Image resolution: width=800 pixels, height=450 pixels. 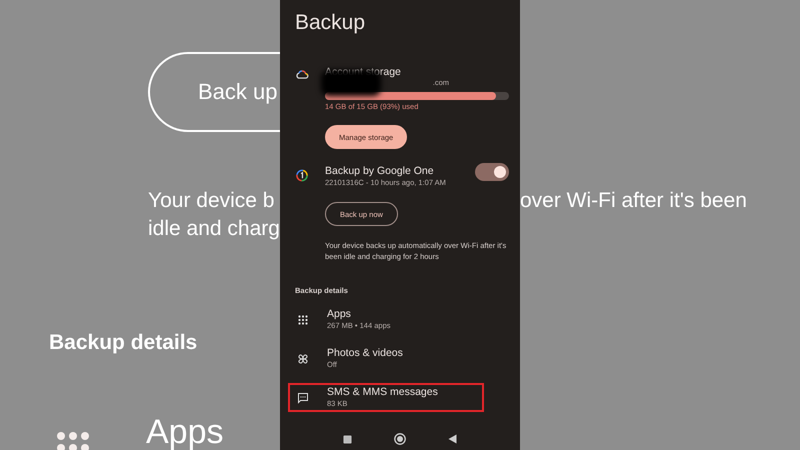 What do you see at coordinates (400, 439) in the screenshot?
I see `home-icon` at bounding box center [400, 439].